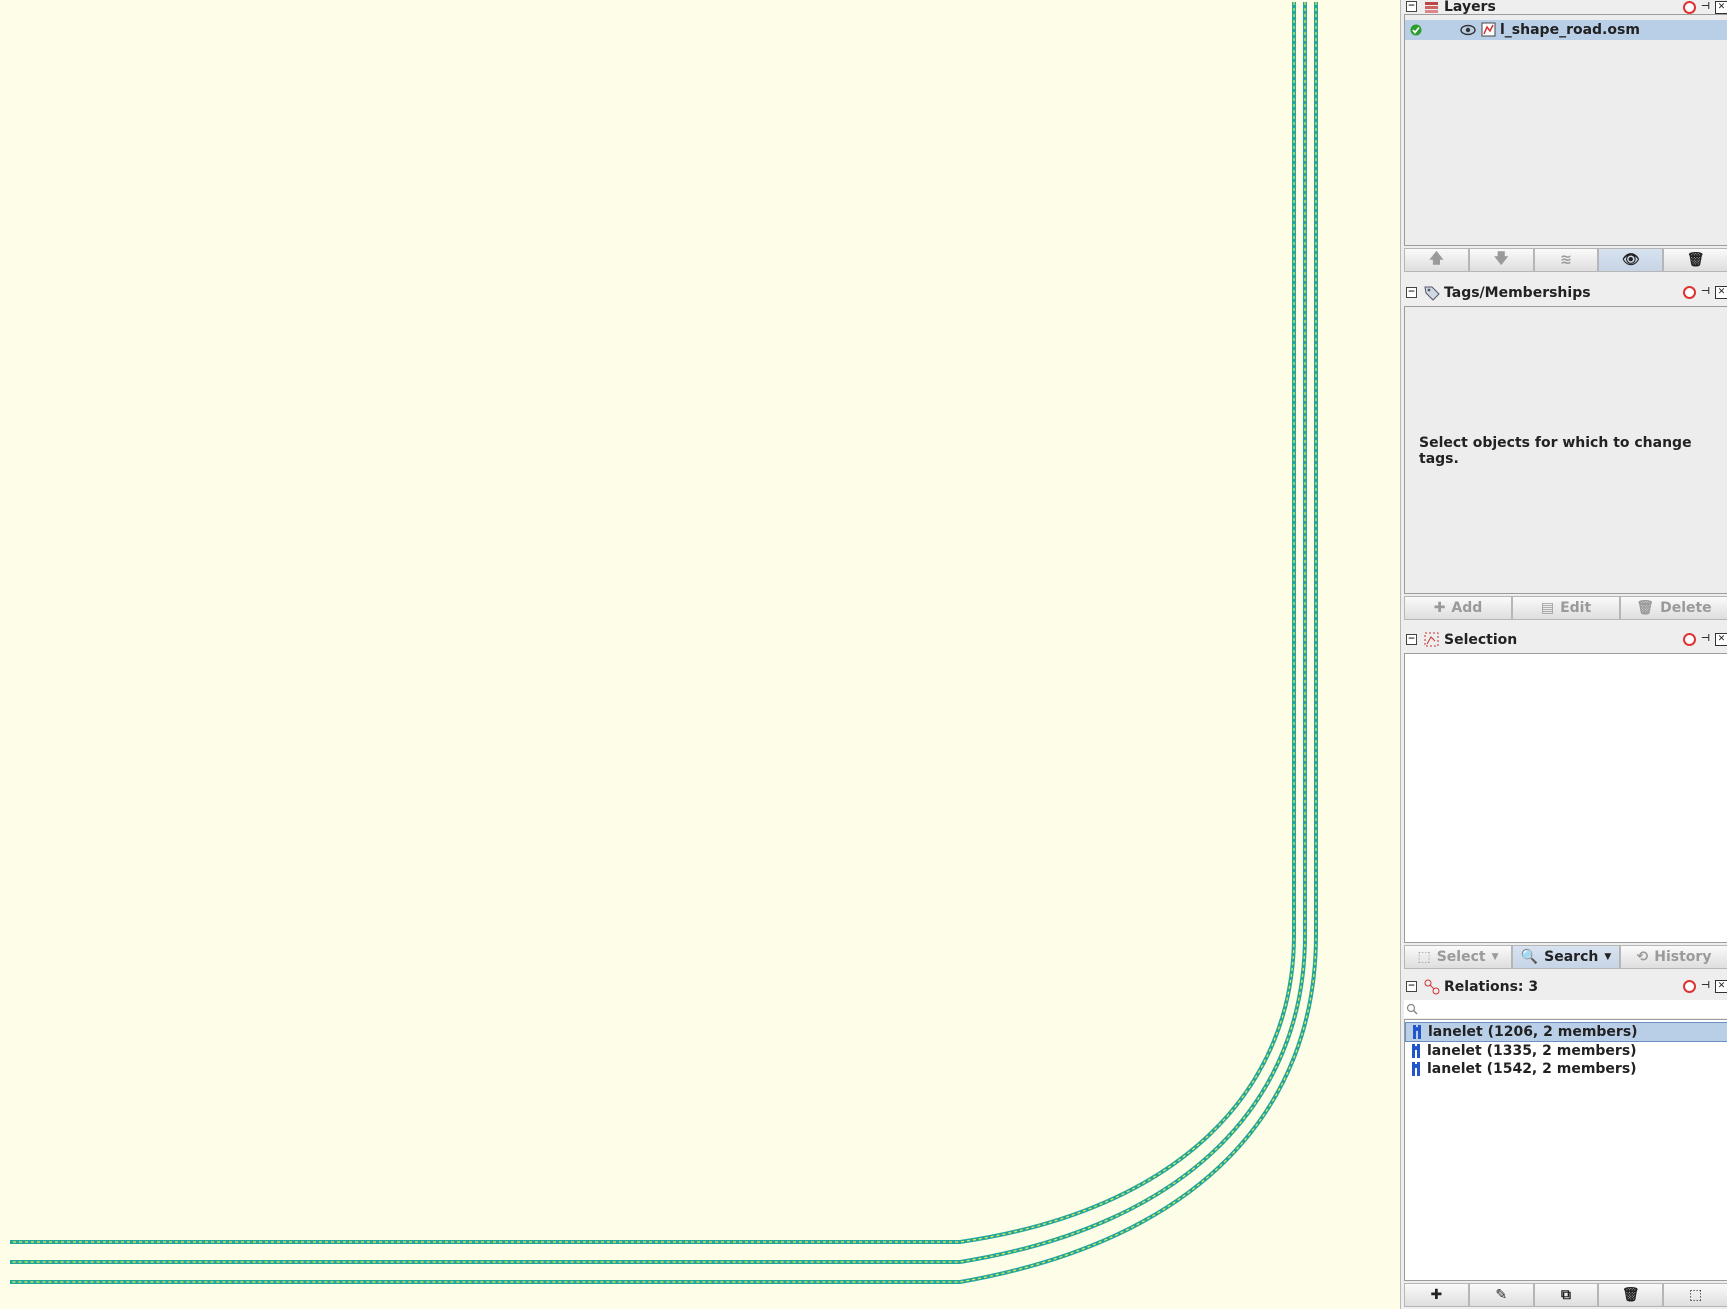  I want to click on search-icon: 🔍, so click(1529, 957).